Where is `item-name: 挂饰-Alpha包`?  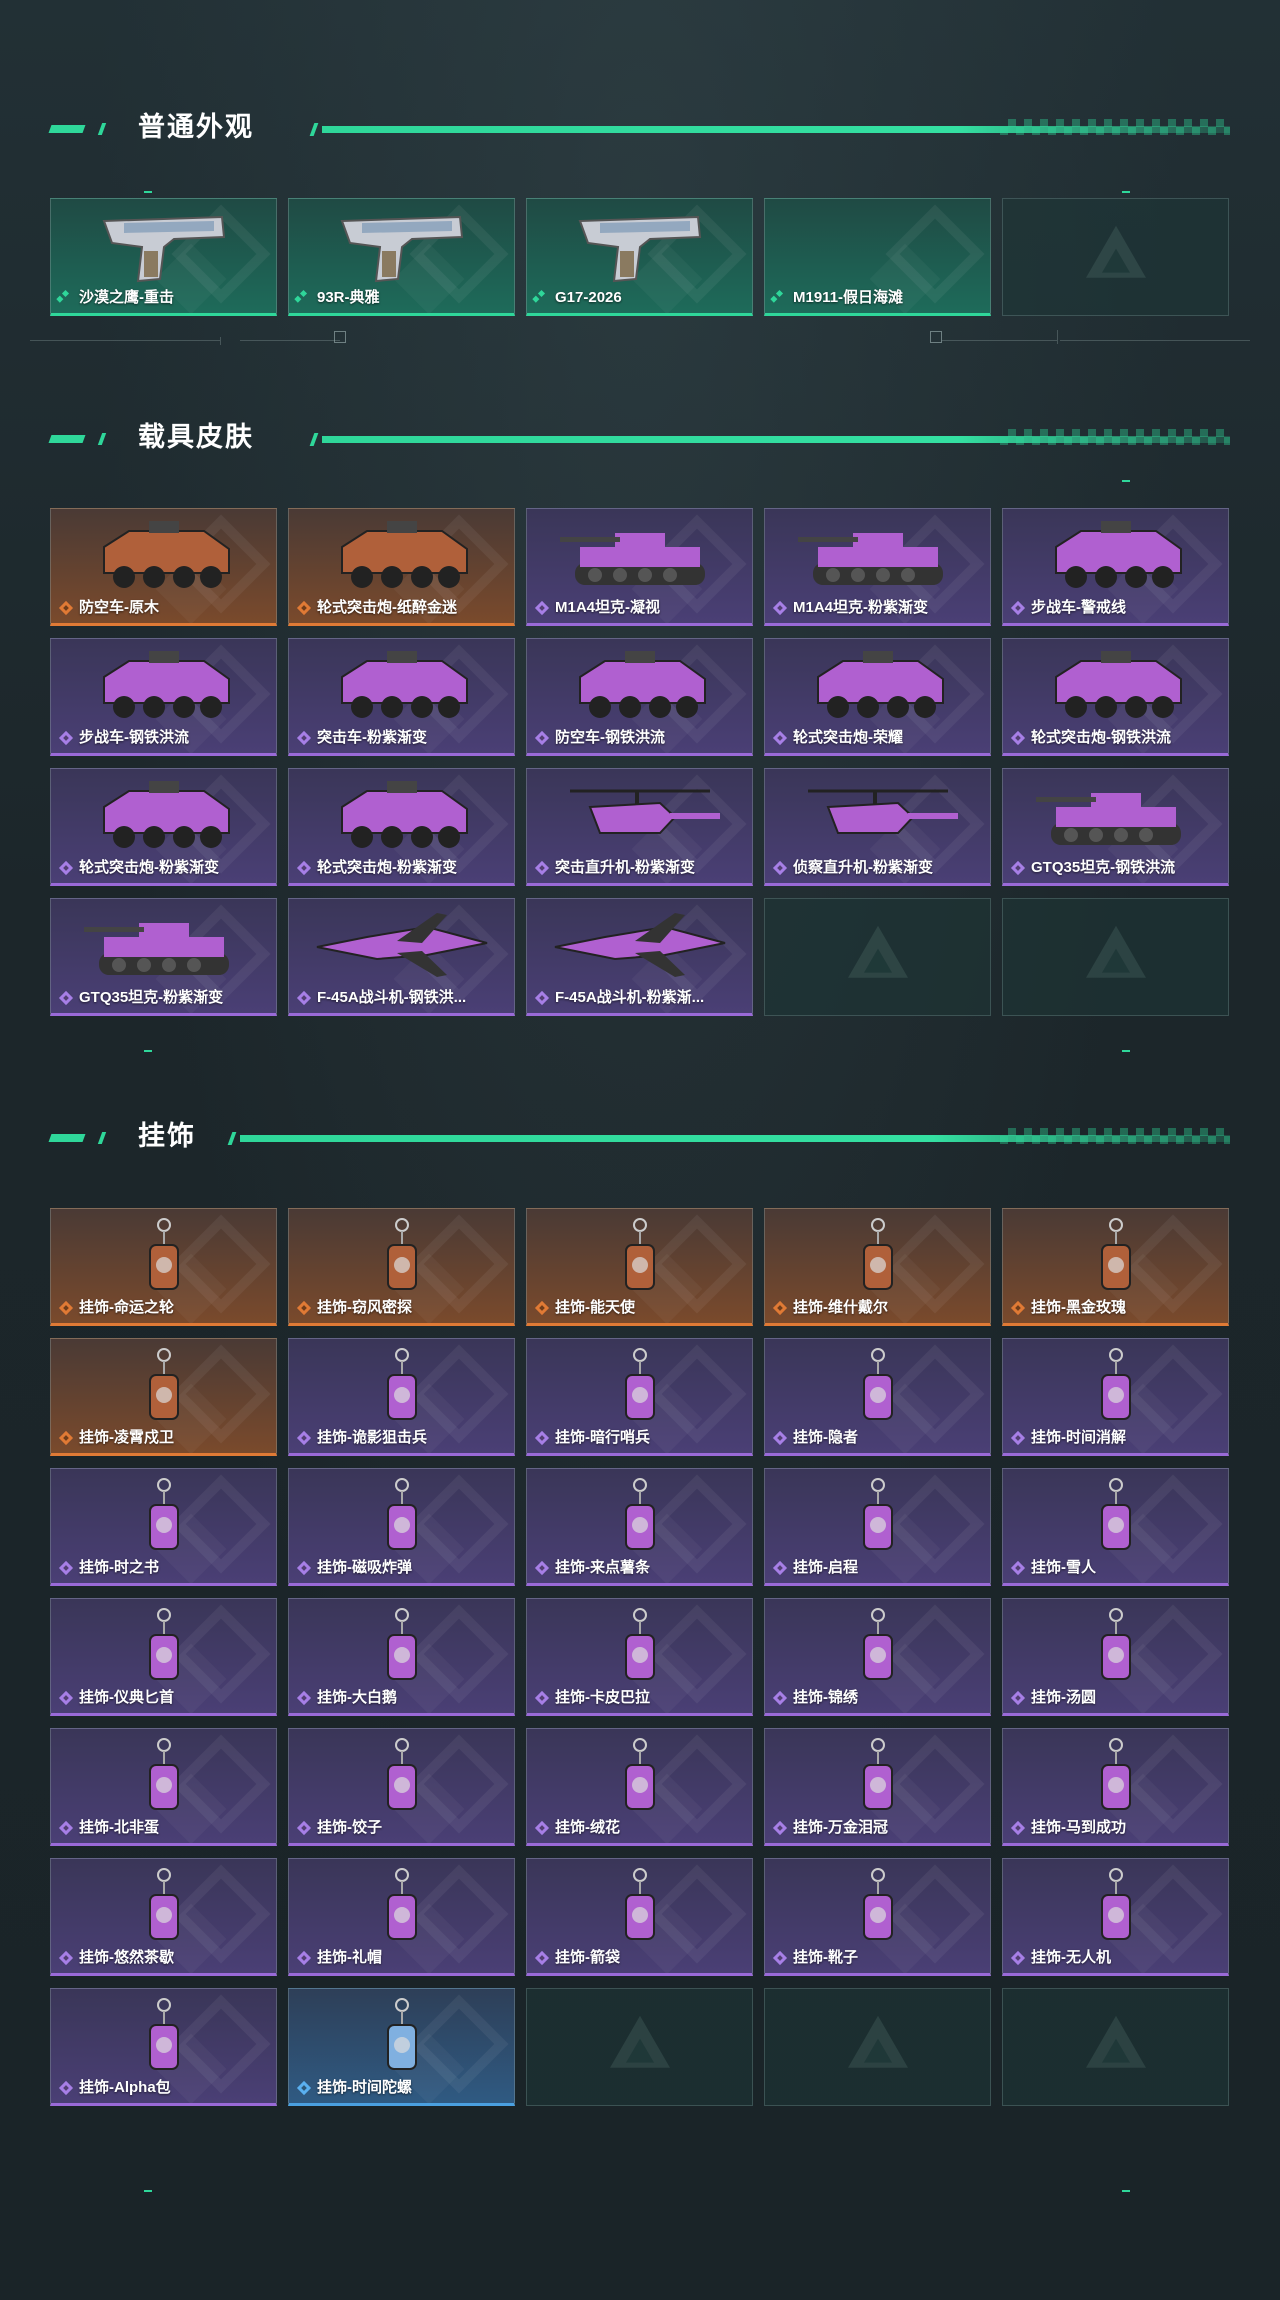
item-name: 挂饰-Alpha包 is located at coordinates (125, 2087).